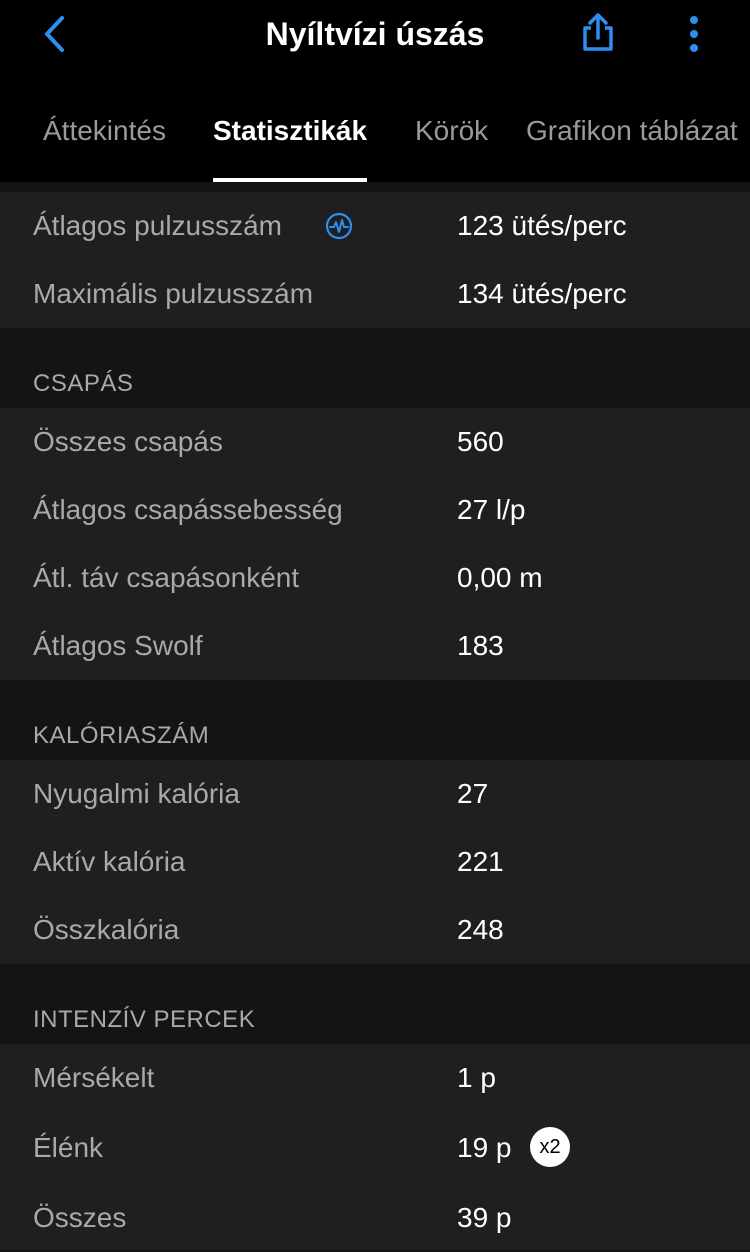  What do you see at coordinates (375, 226) in the screenshot?
I see `stat-row-avg-heart-rate: Átlagos pulzusszám 123 ütés/perc` at bounding box center [375, 226].